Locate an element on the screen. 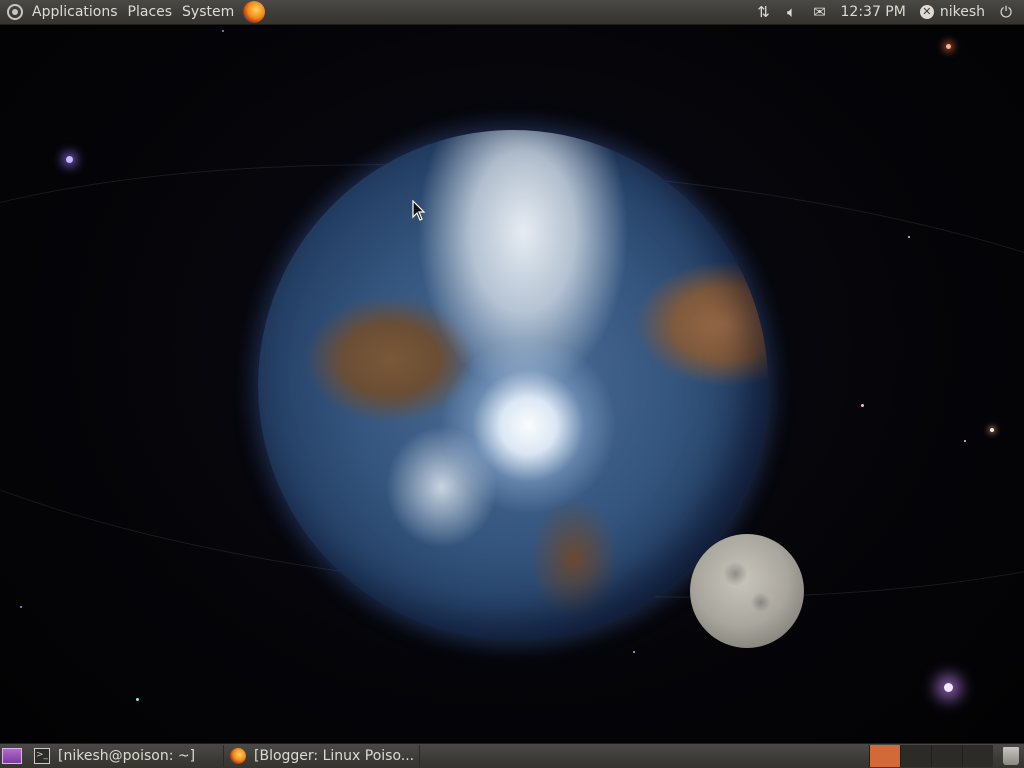  network-arrows-icon: ⇅ is located at coordinates (764, 12).